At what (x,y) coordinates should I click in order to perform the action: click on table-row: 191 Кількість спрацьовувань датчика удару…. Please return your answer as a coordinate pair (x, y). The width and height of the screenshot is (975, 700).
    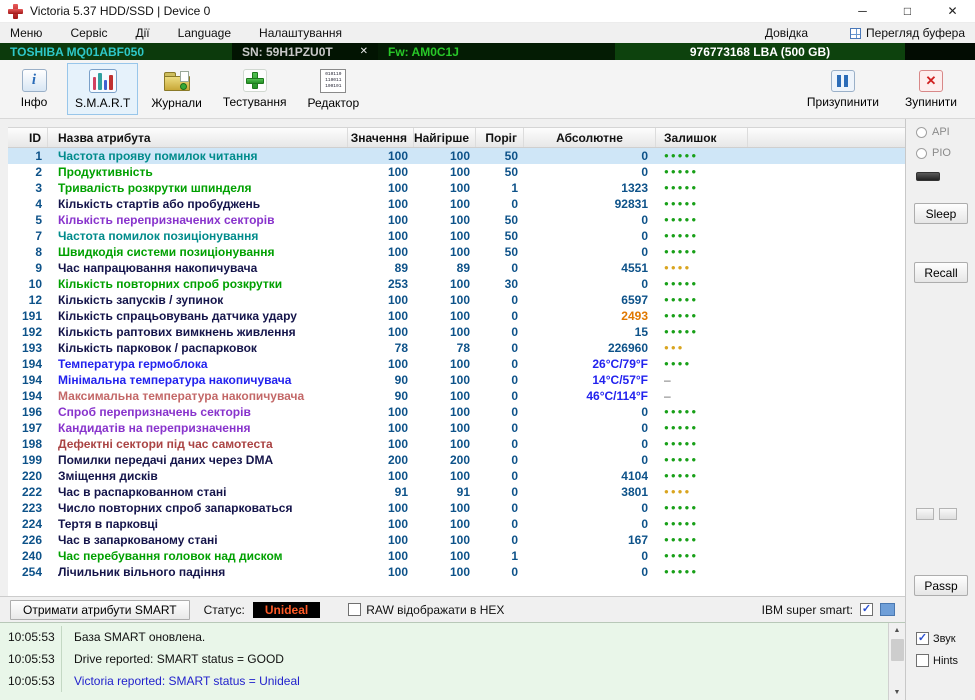
    Looking at the image, I should click on (456, 316).